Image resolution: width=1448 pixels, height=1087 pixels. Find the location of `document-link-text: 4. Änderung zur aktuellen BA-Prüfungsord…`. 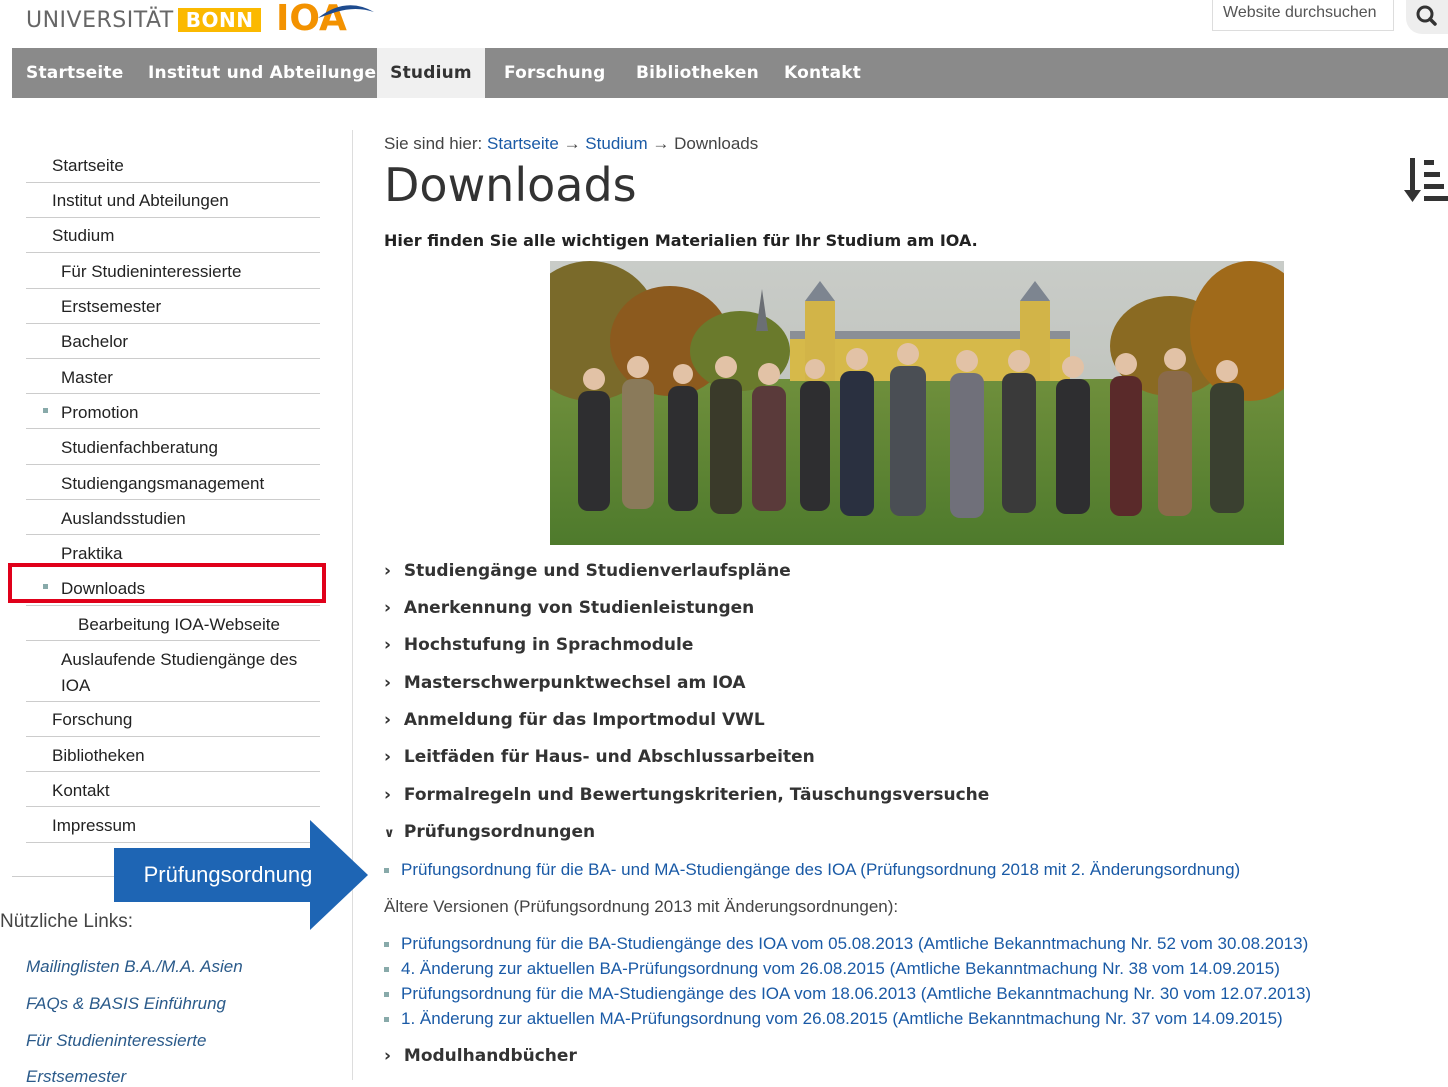

document-link-text: 4. Änderung zur aktuellen BA-Prüfungsord… is located at coordinates (840, 968).